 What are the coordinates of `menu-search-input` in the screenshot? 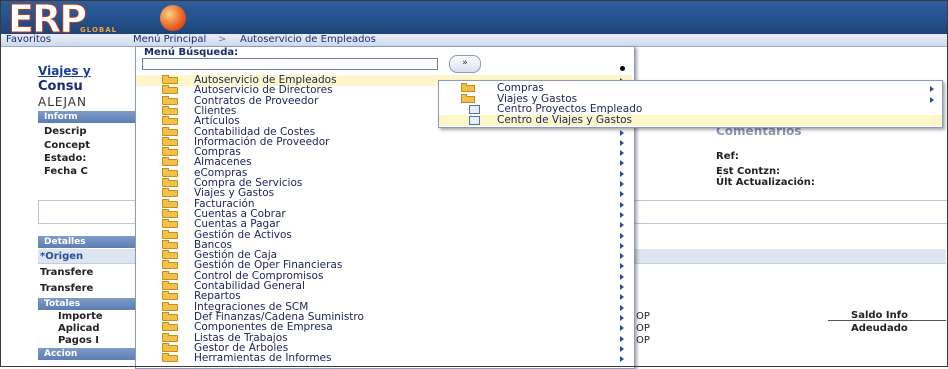 It's located at (290, 64).